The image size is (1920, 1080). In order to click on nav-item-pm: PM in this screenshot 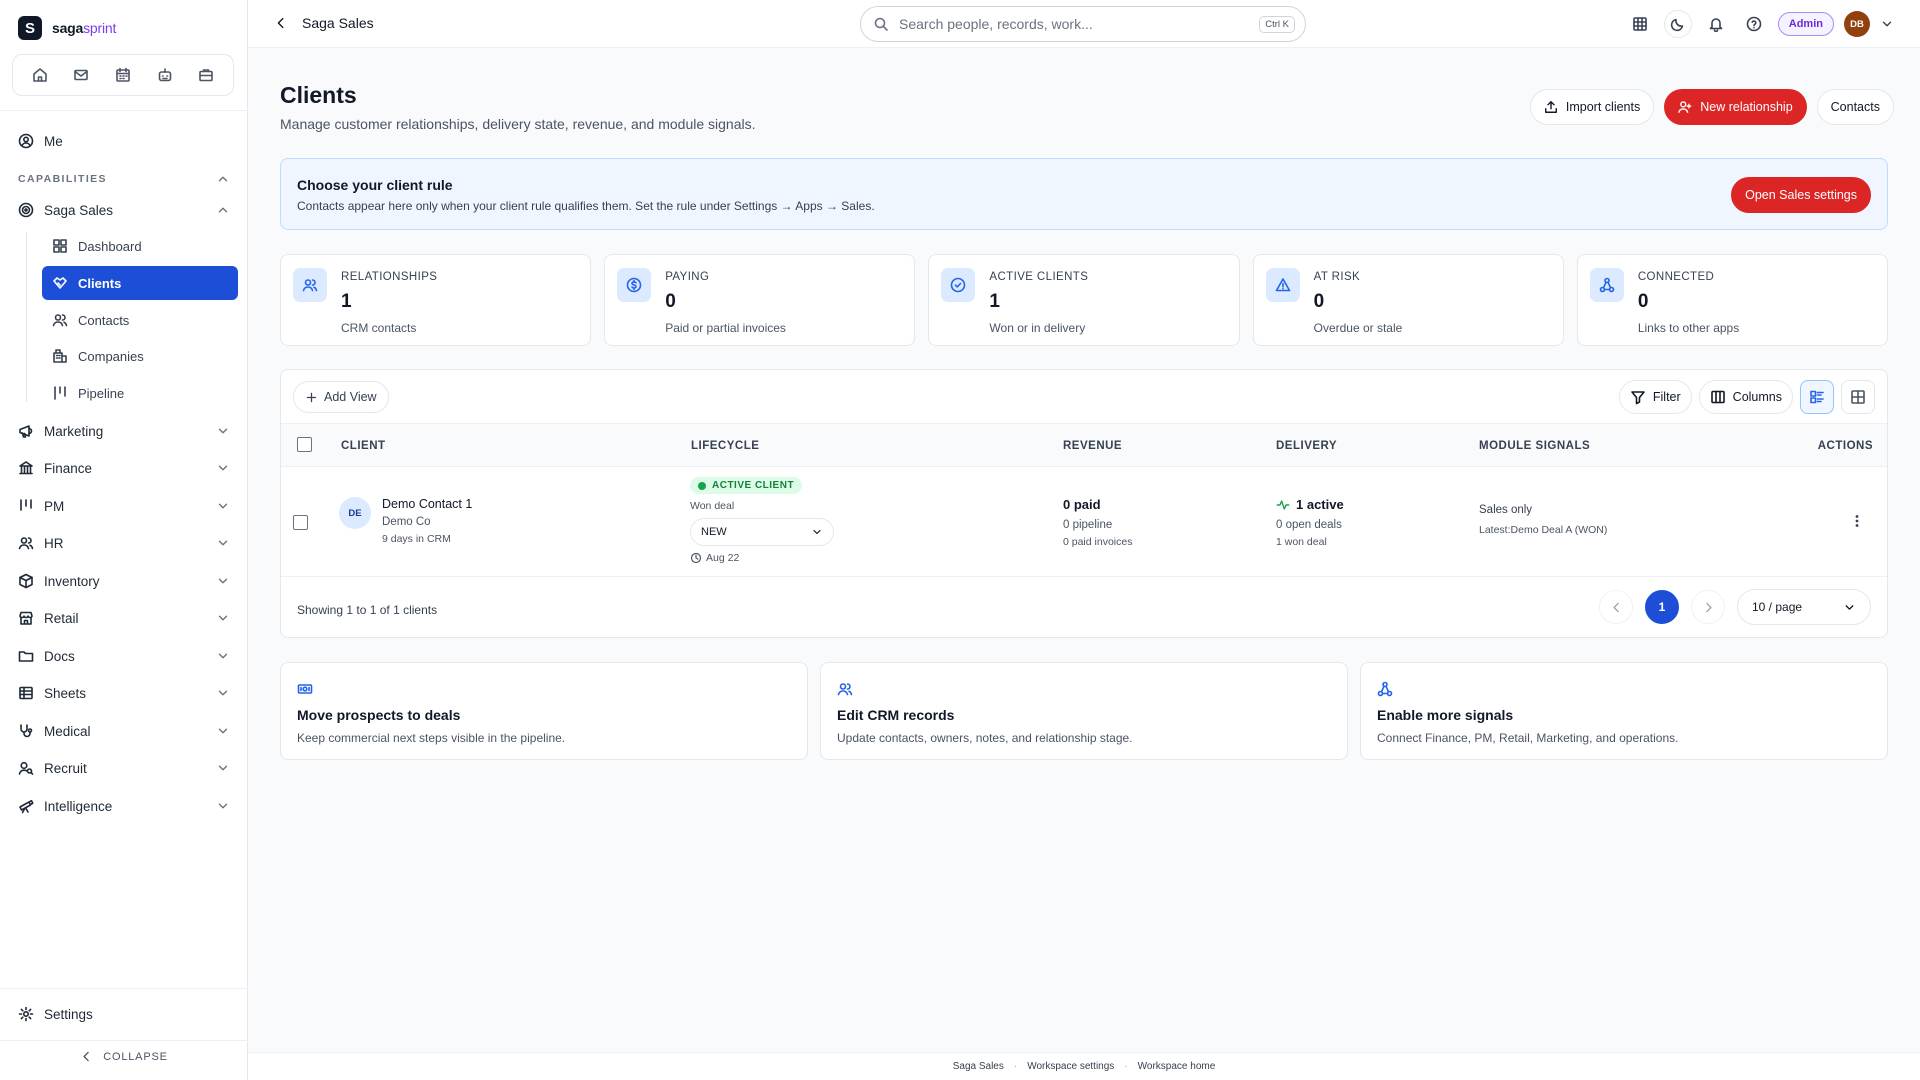, I will do `click(124, 506)`.